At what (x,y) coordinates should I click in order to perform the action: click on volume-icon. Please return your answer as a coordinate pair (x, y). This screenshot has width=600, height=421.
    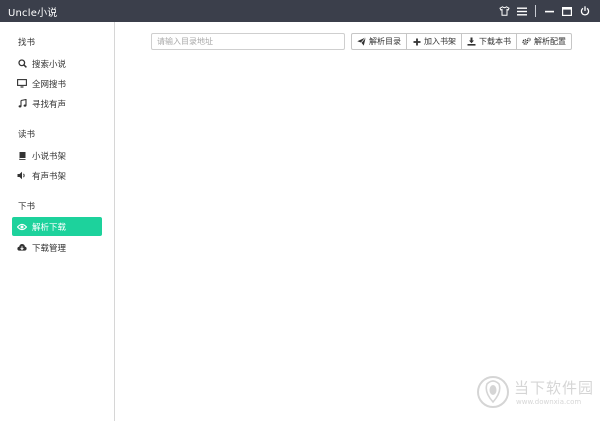
    Looking at the image, I should click on (22, 176).